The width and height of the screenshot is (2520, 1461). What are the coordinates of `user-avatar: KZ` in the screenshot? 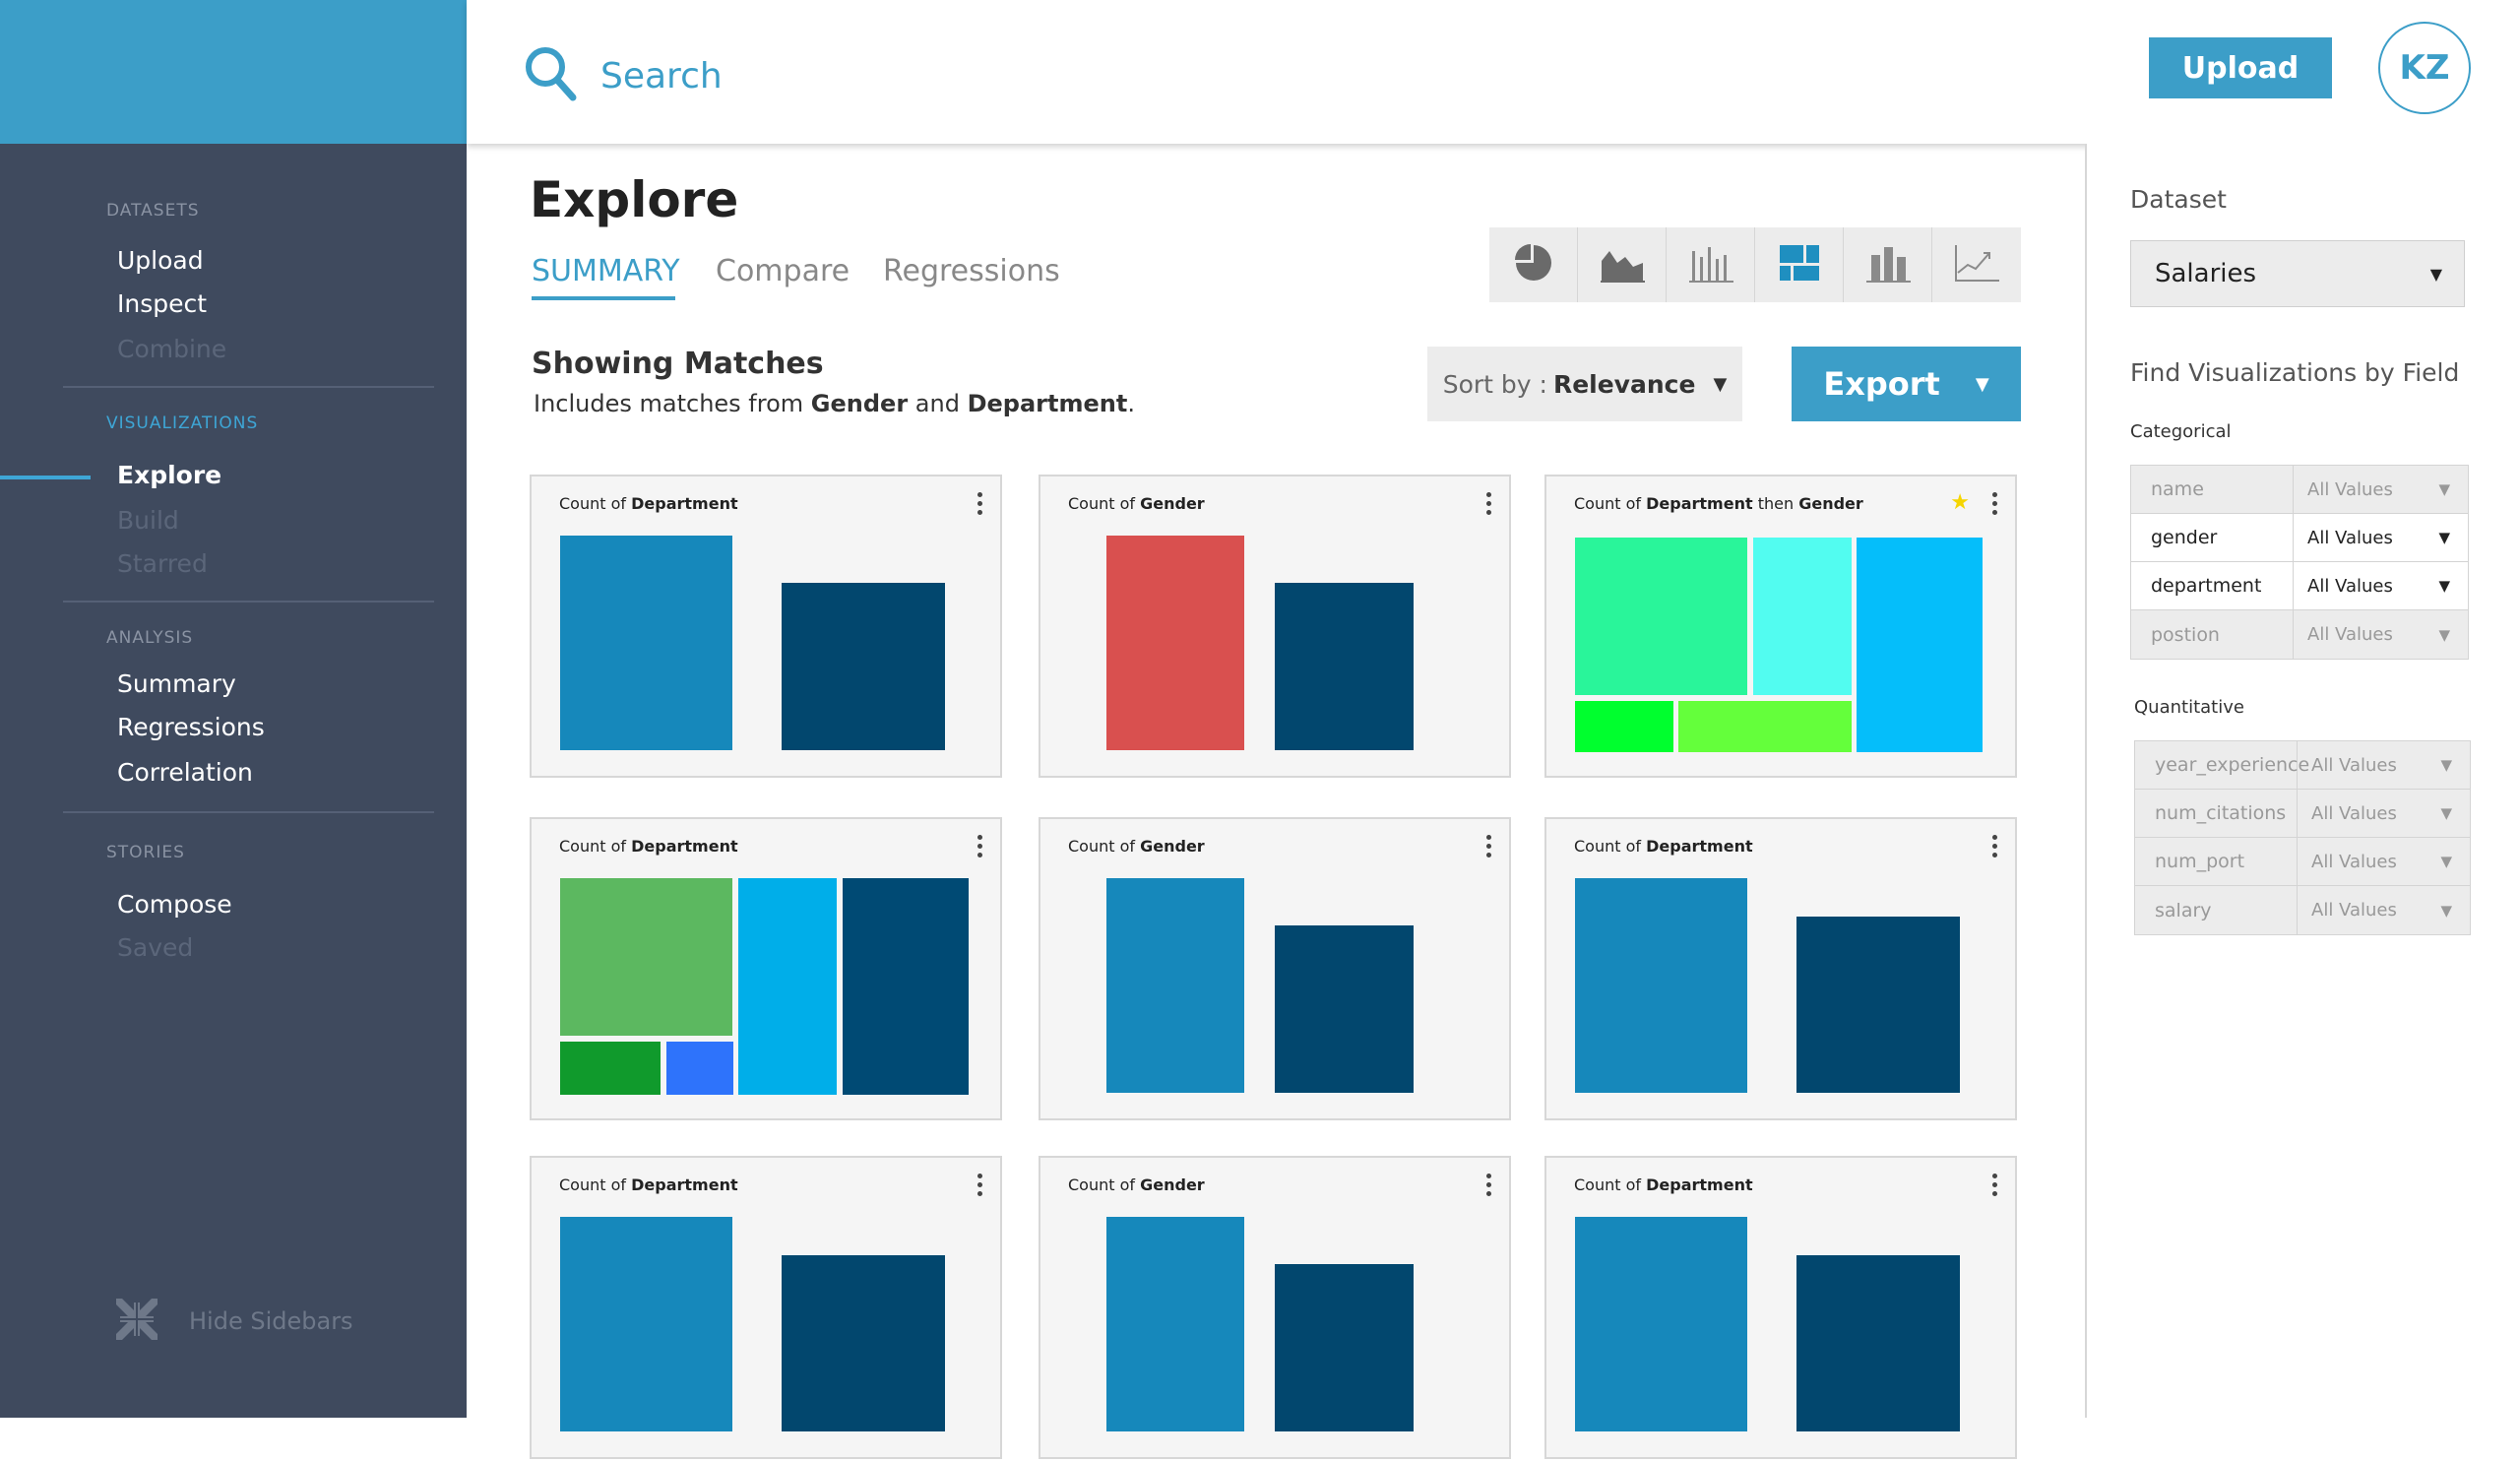 It's located at (2424, 68).